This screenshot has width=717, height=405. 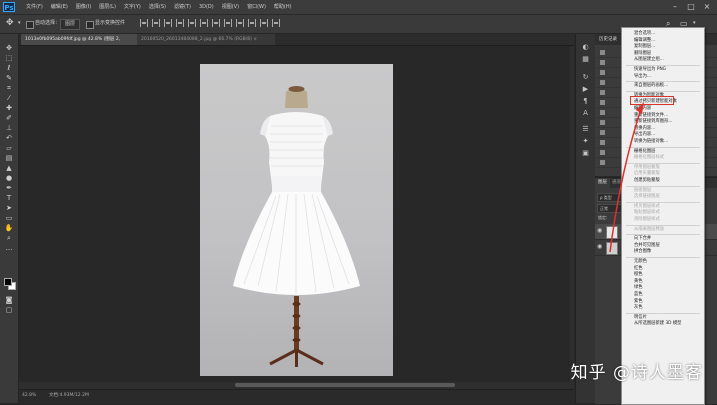 I want to click on swatches-panel-icon: ▦, so click(x=585, y=59).